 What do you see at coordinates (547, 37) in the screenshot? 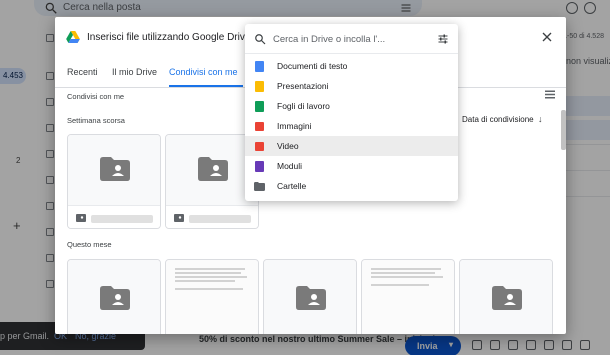
I see `close-icon` at bounding box center [547, 37].